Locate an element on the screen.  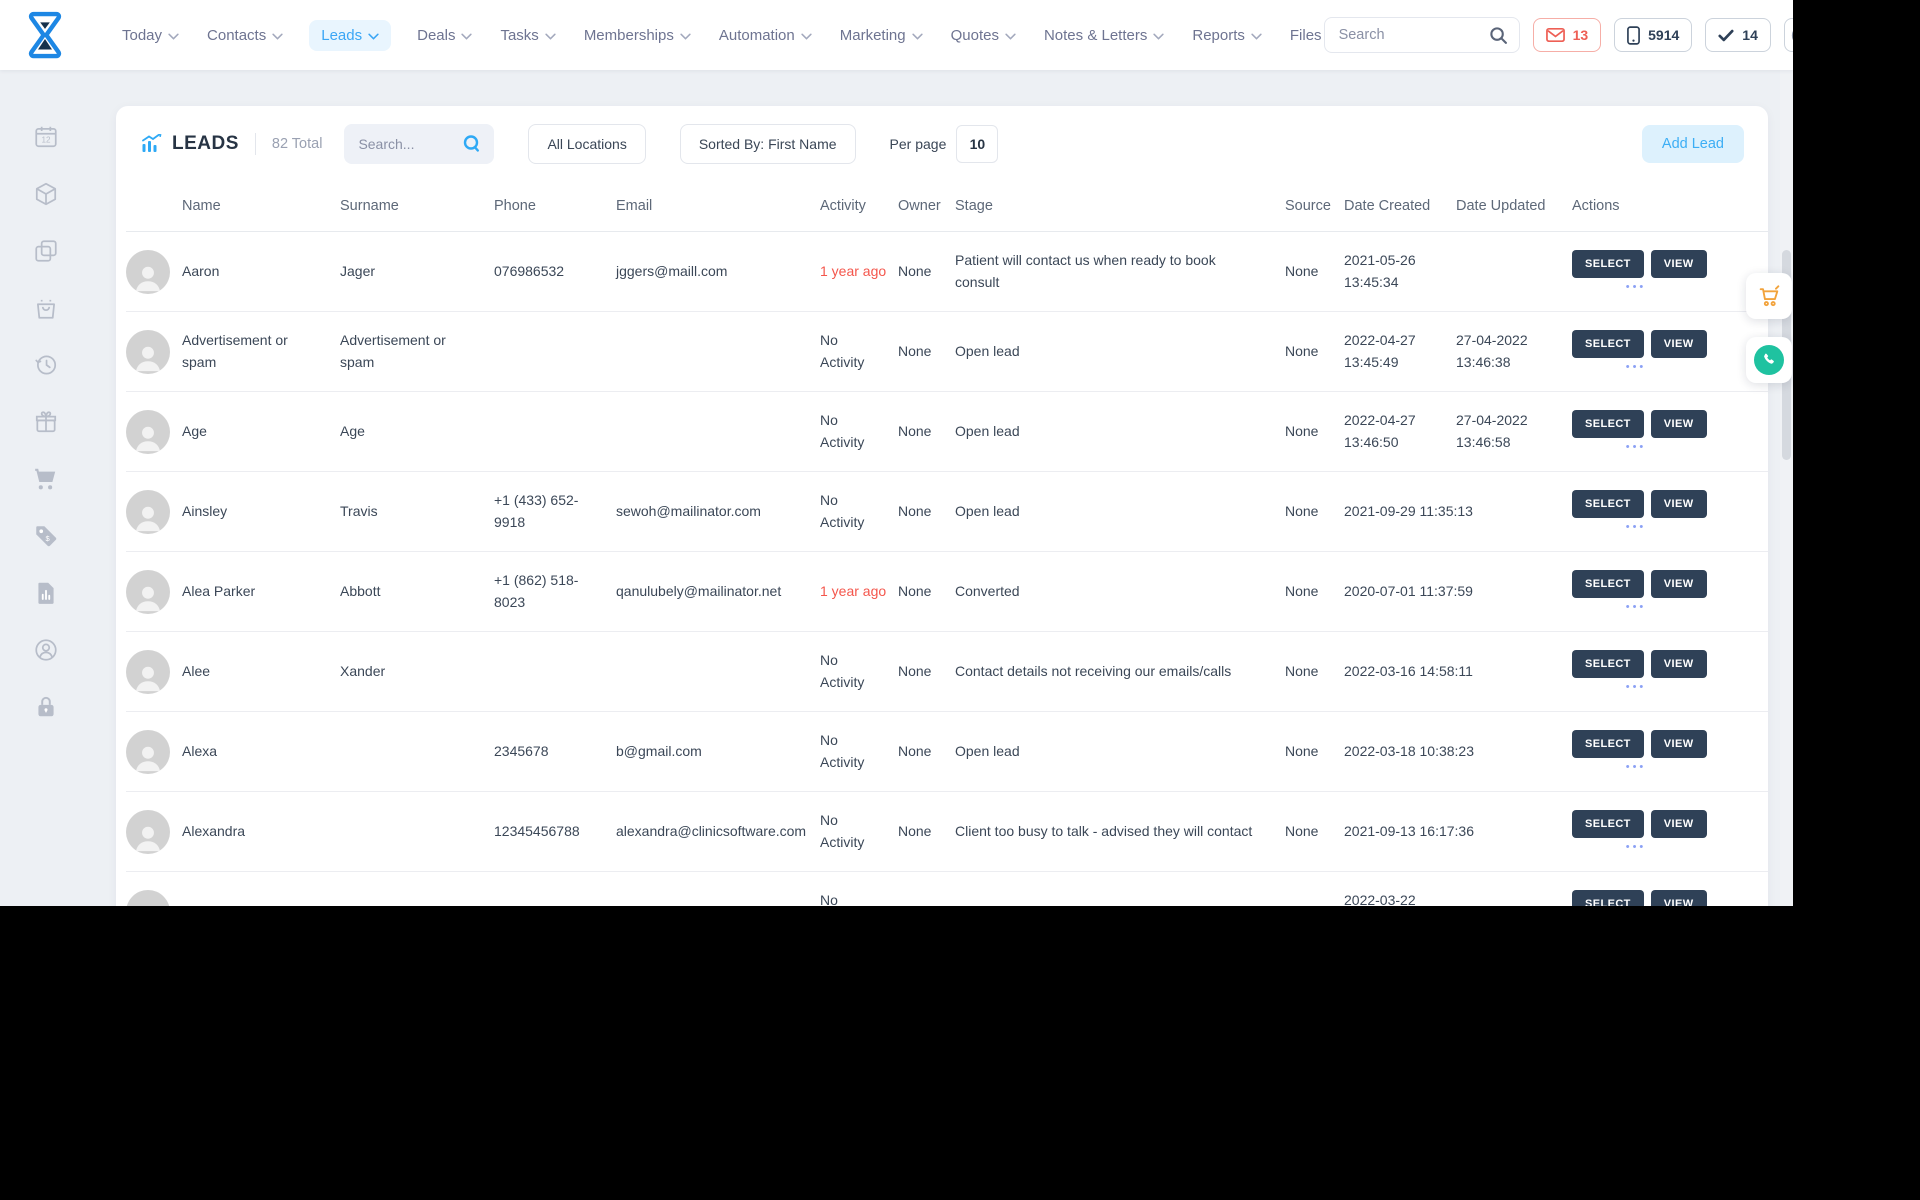
package-icon is located at coordinates (46, 194).